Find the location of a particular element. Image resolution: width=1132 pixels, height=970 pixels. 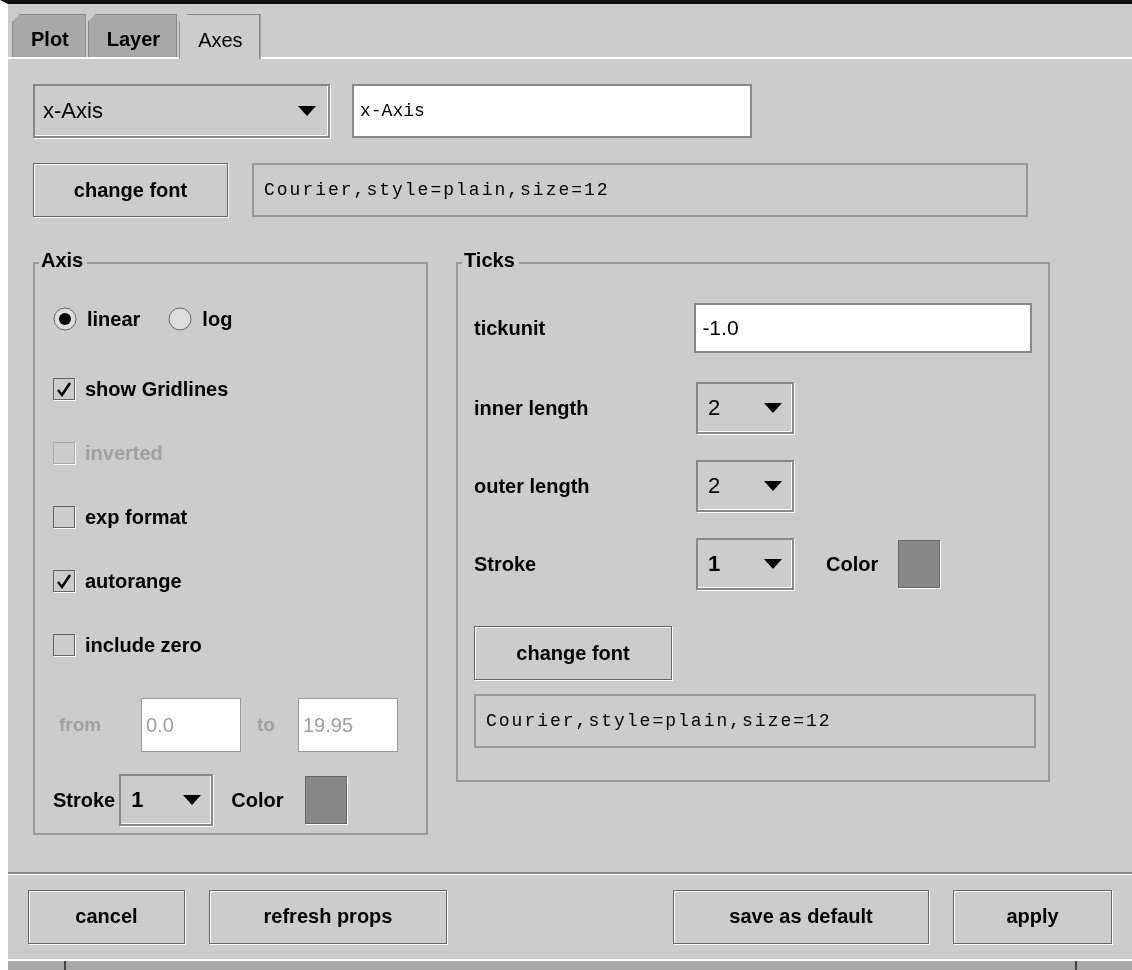

checkbox-label: show Gridlines is located at coordinates (157, 389).